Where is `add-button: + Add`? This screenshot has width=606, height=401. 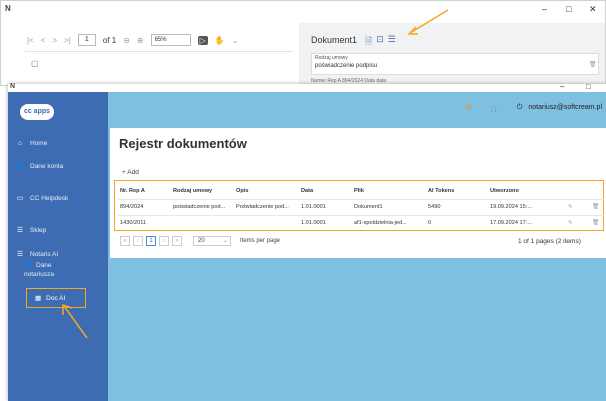 add-button: + Add is located at coordinates (130, 172).